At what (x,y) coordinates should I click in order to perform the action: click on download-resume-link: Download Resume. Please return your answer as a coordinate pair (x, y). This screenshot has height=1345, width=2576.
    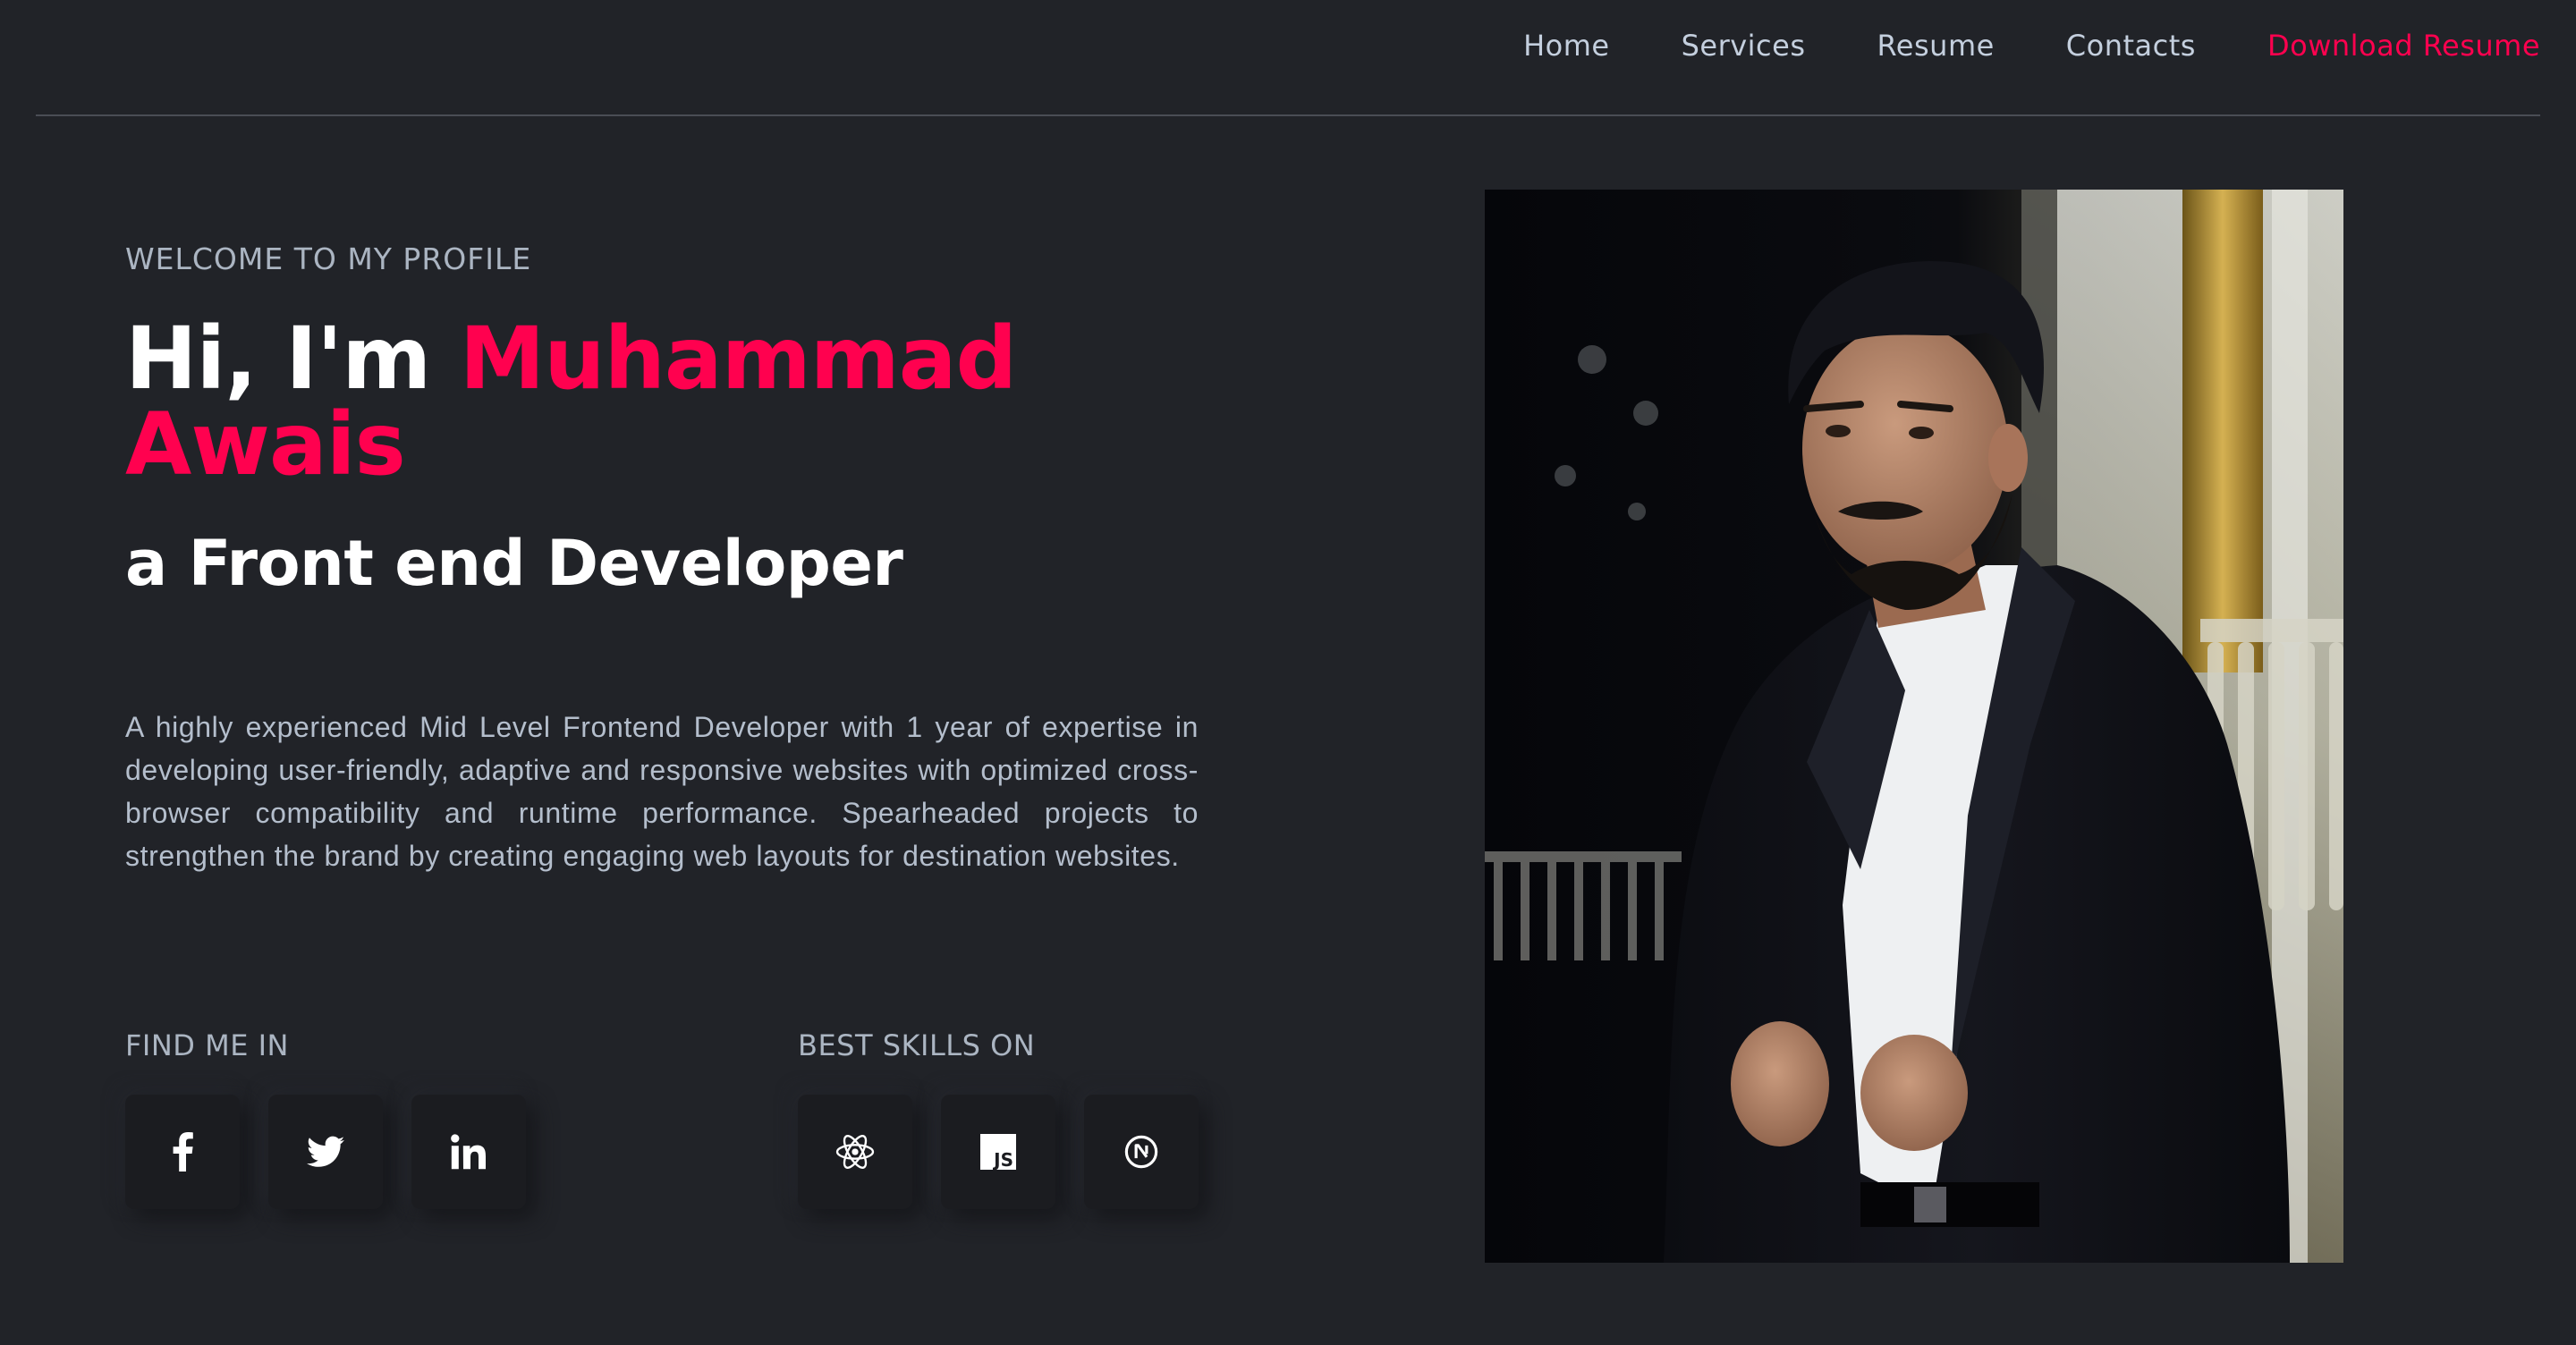
    Looking at the image, I should click on (2403, 45).